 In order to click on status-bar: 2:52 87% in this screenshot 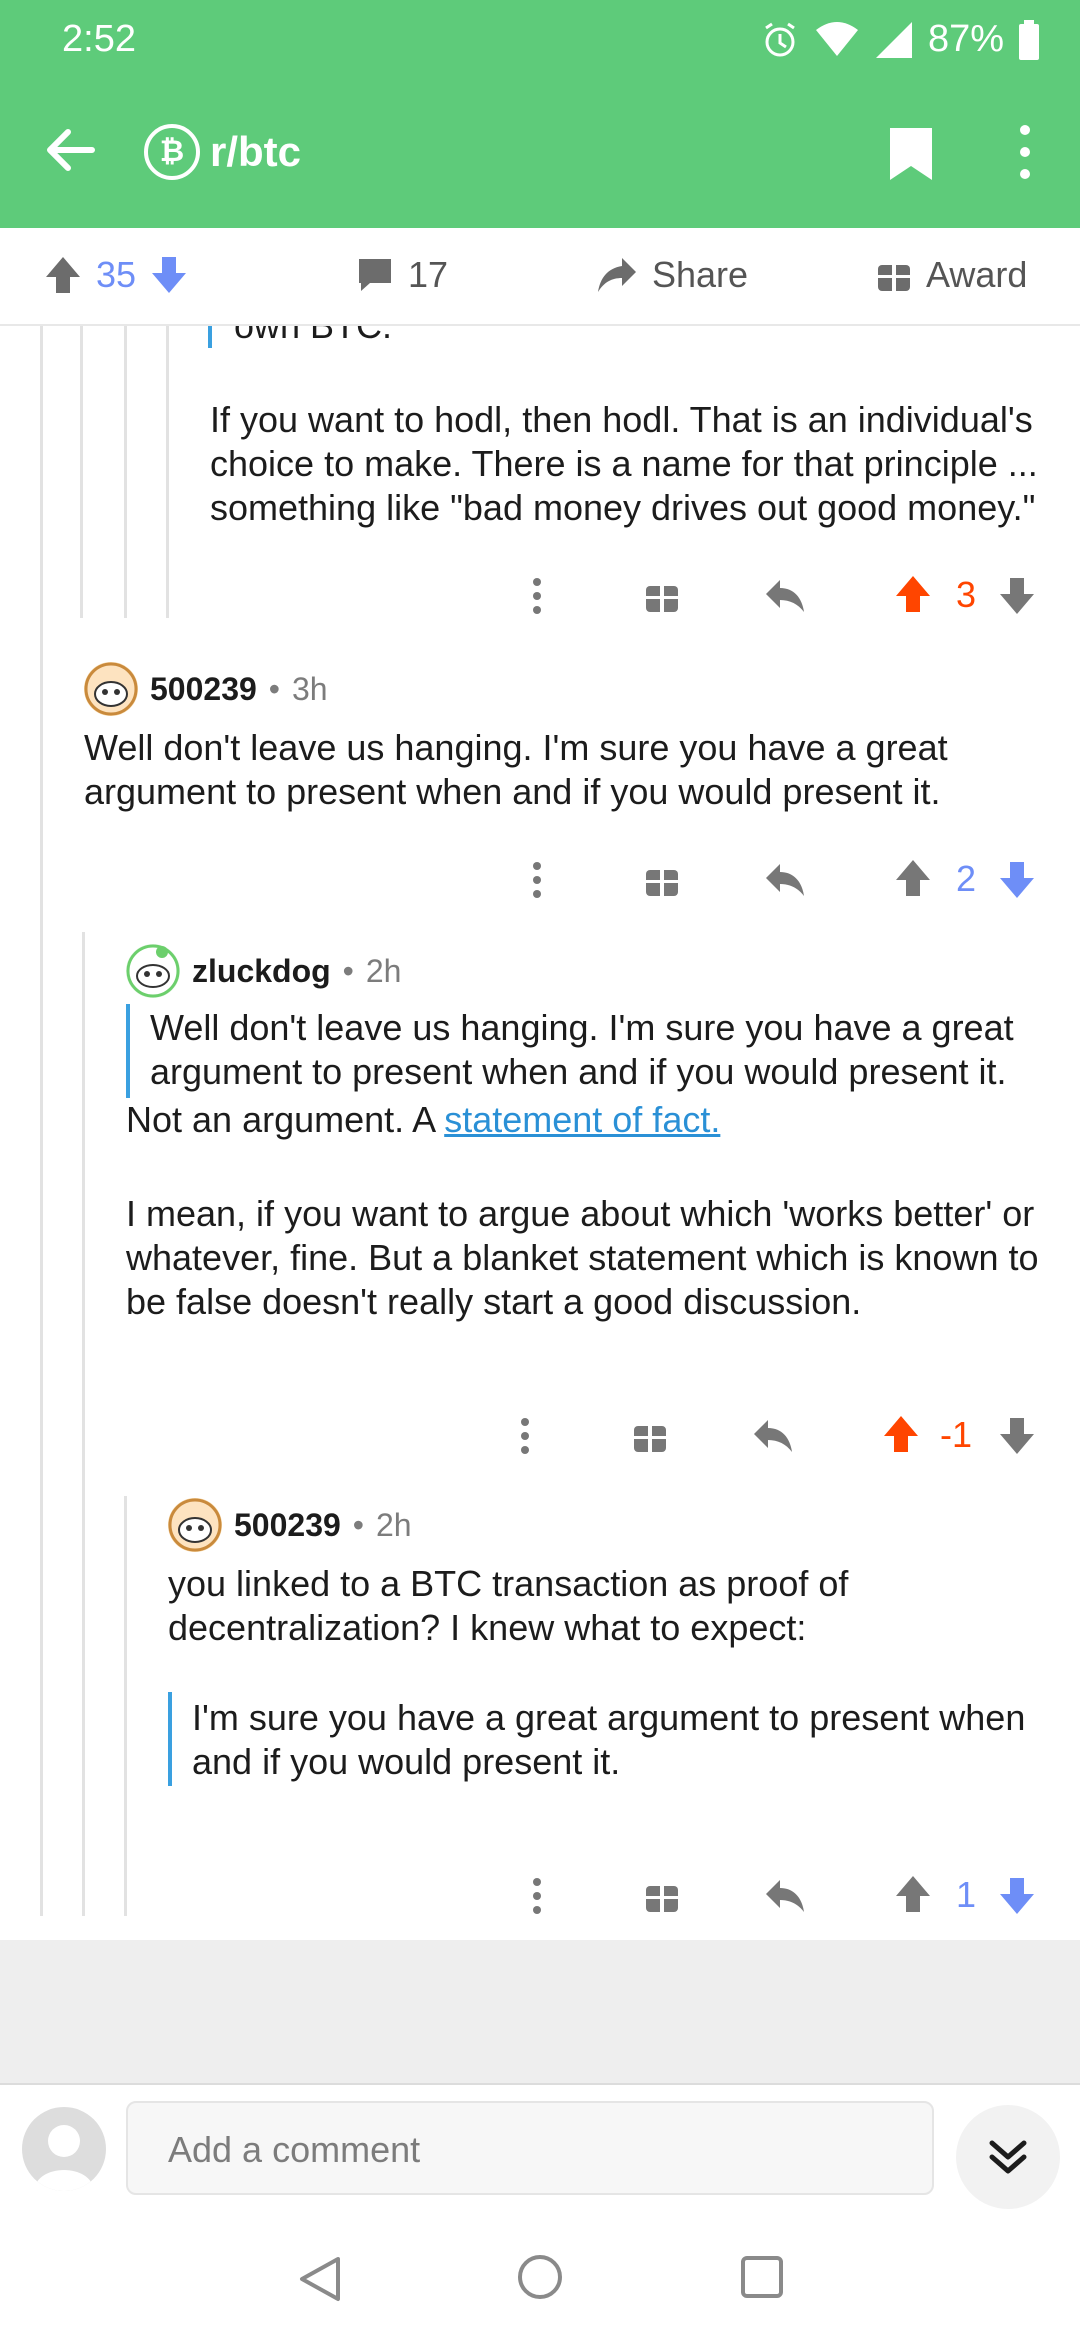, I will do `click(540, 40)`.